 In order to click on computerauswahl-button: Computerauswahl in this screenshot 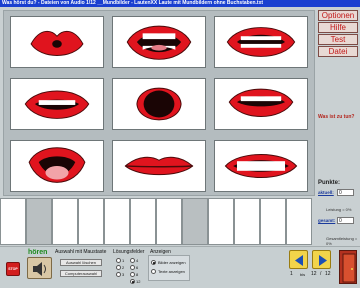, I will do `click(81, 273)`.